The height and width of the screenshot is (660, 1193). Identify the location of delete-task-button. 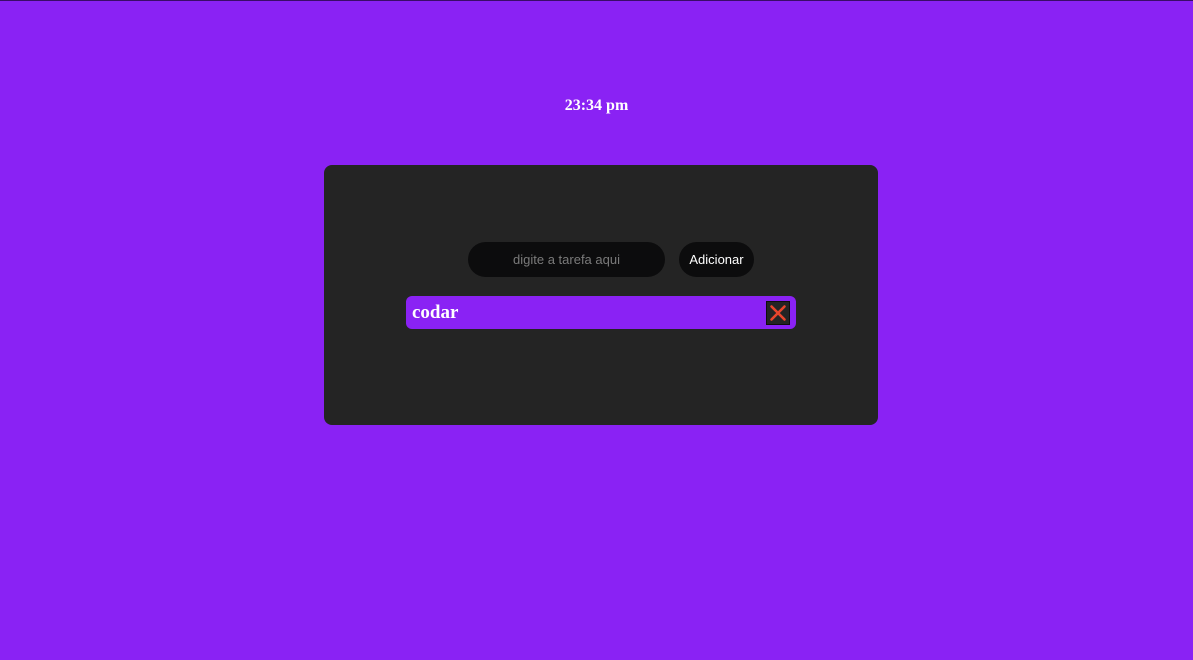
(778, 313).